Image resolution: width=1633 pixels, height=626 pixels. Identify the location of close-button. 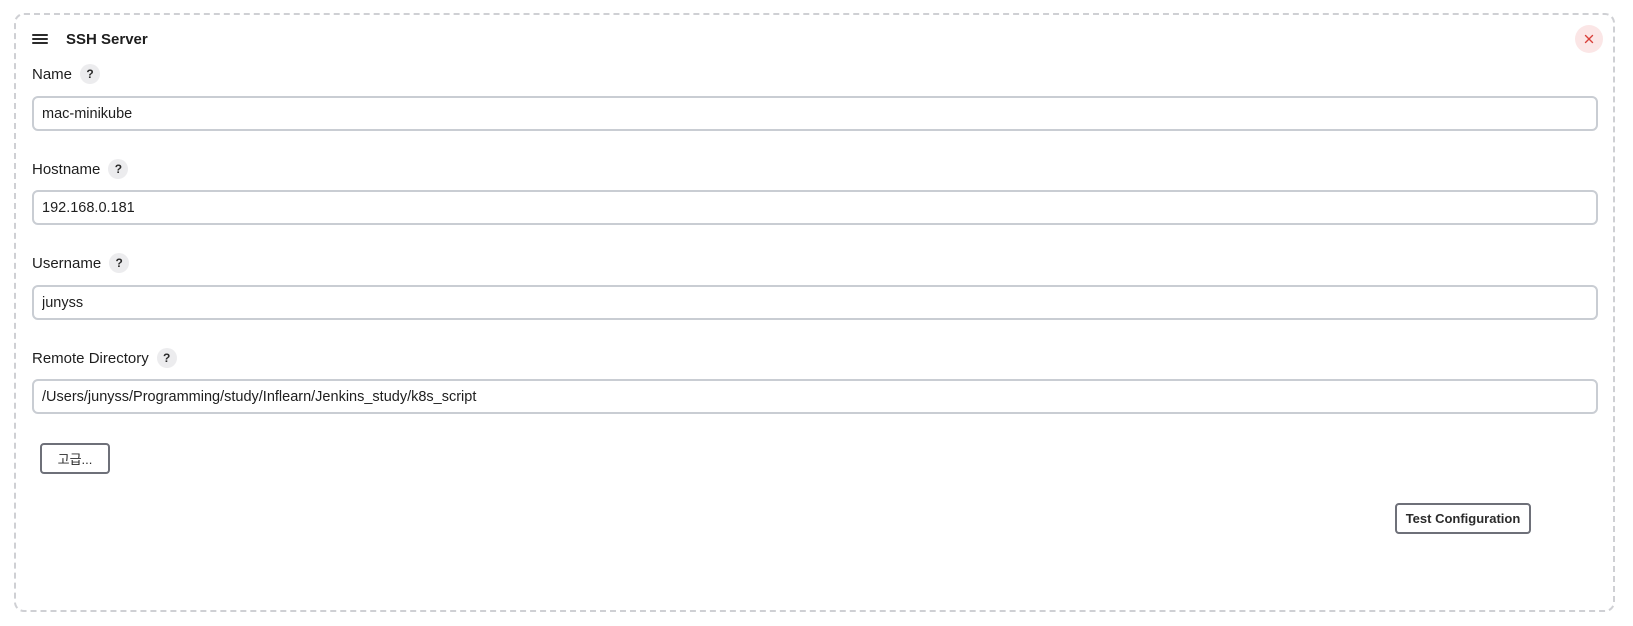
(1589, 39).